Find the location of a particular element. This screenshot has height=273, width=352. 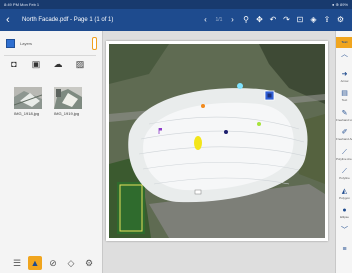

move-icon: ✥ is located at coordinates (259, 20).